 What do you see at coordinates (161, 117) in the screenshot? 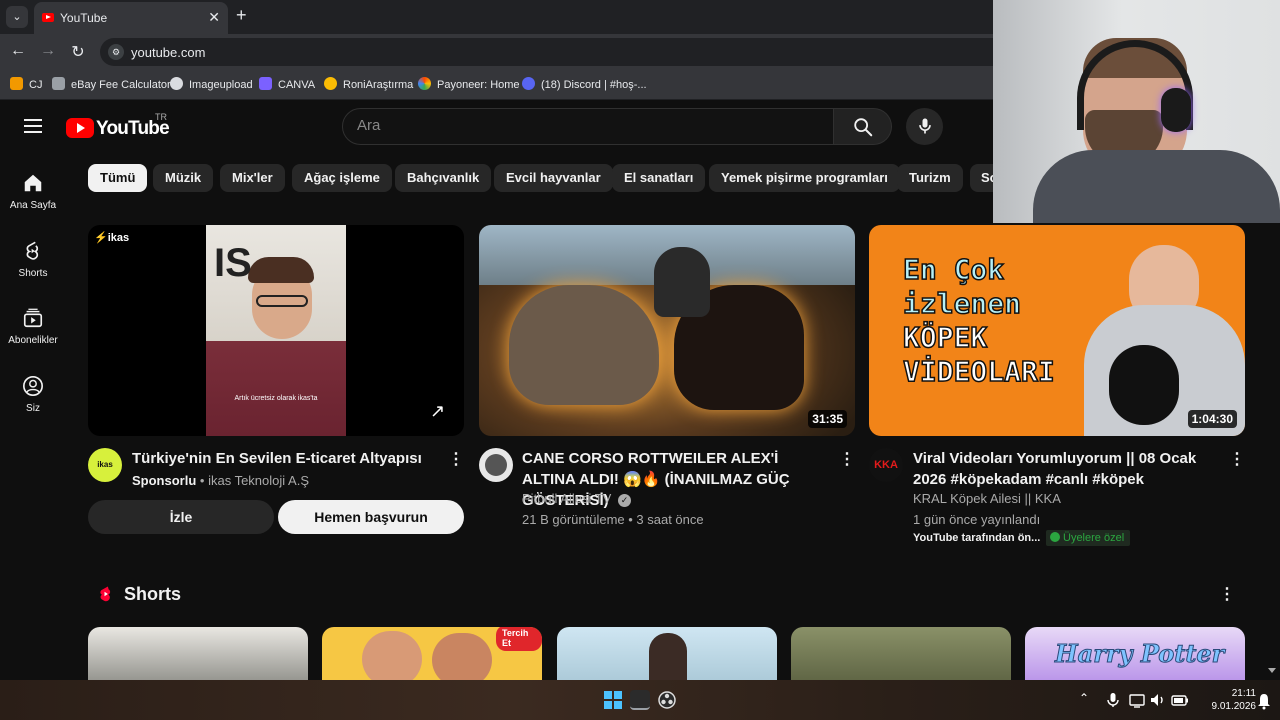
I see `country-code: TR` at bounding box center [161, 117].